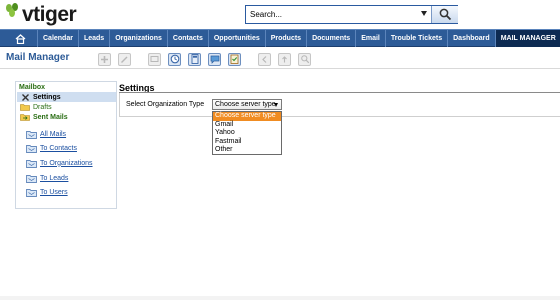 Image resolution: width=560 pixels, height=300 pixels. I want to click on vtiger-logo: vtiger, so click(54, 15).